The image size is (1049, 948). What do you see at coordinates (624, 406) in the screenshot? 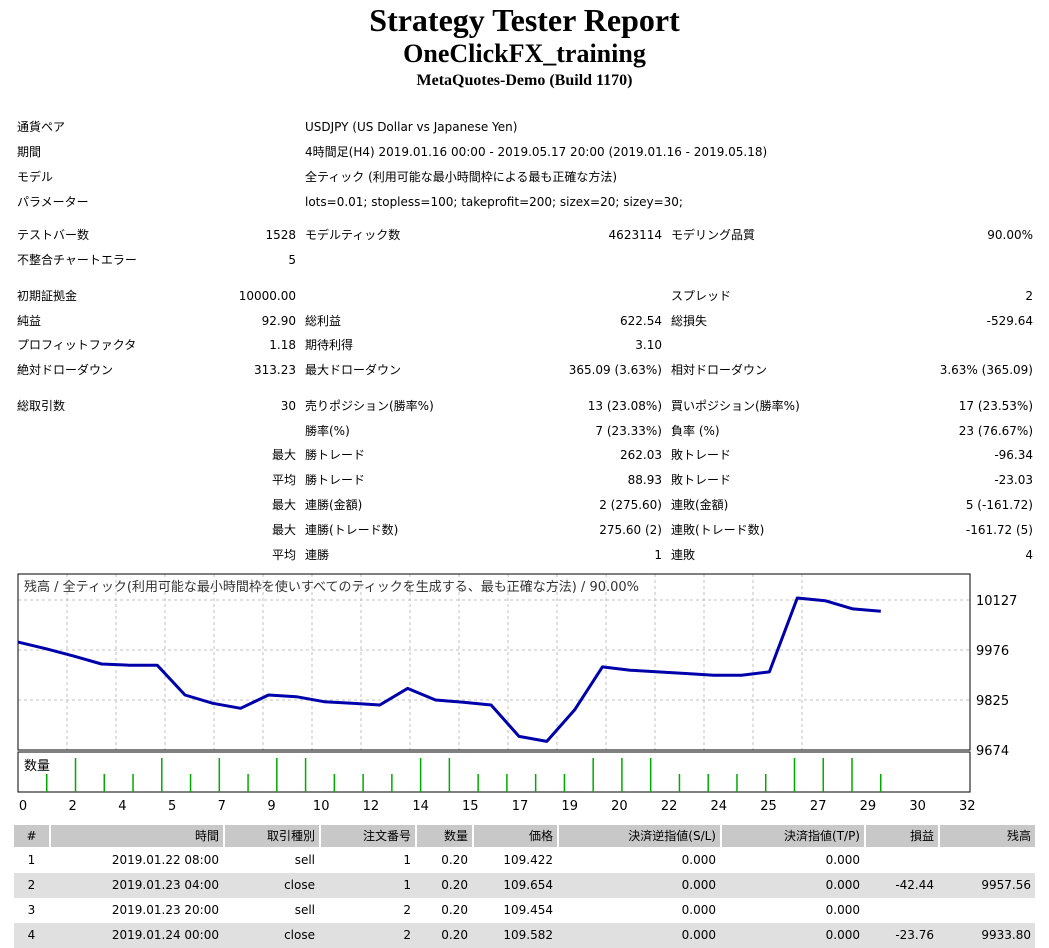
I see `short-value: 13 (23.08%)` at bounding box center [624, 406].